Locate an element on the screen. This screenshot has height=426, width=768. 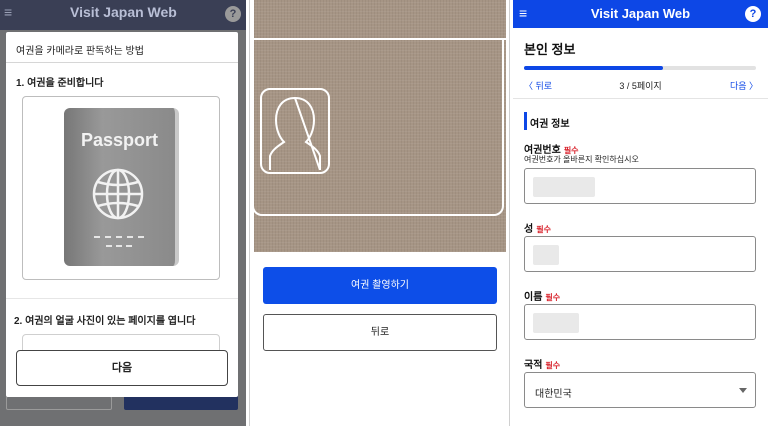
next-page-link: 다음 〉 is located at coordinates (744, 85).